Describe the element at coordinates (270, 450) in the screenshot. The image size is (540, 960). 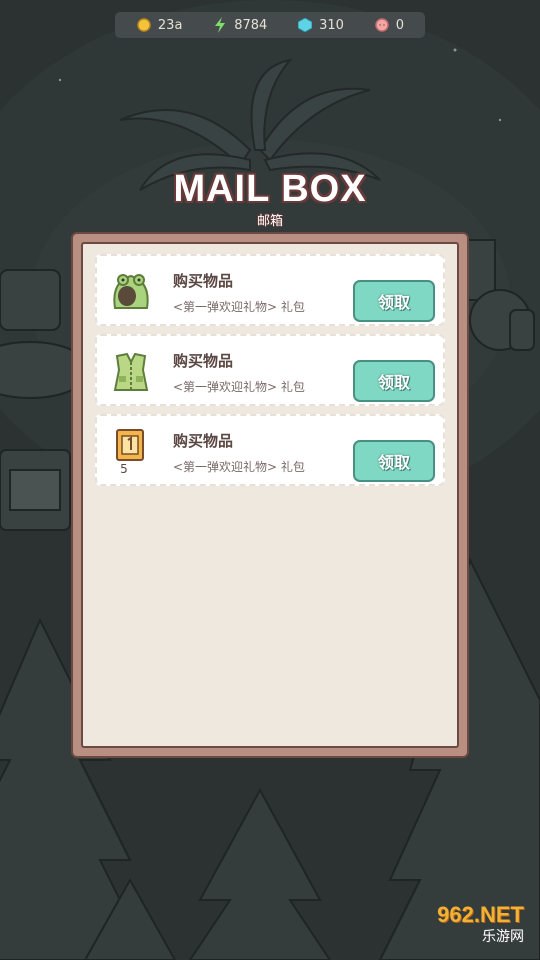
I see `mail-item: 5 购买物品 <第一弹欢迎礼物> 礼包 领取` at that location.